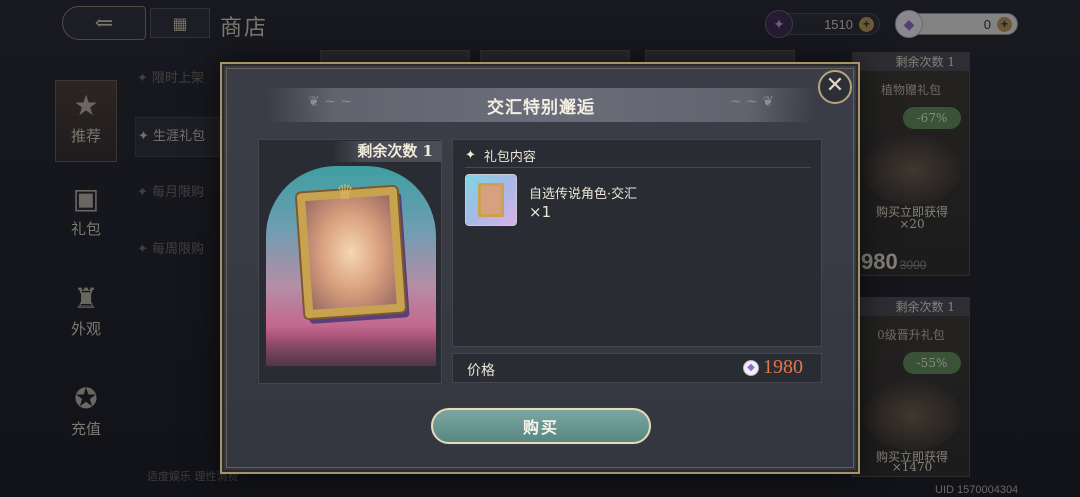  I want to click on close-button: ✕, so click(835, 87).